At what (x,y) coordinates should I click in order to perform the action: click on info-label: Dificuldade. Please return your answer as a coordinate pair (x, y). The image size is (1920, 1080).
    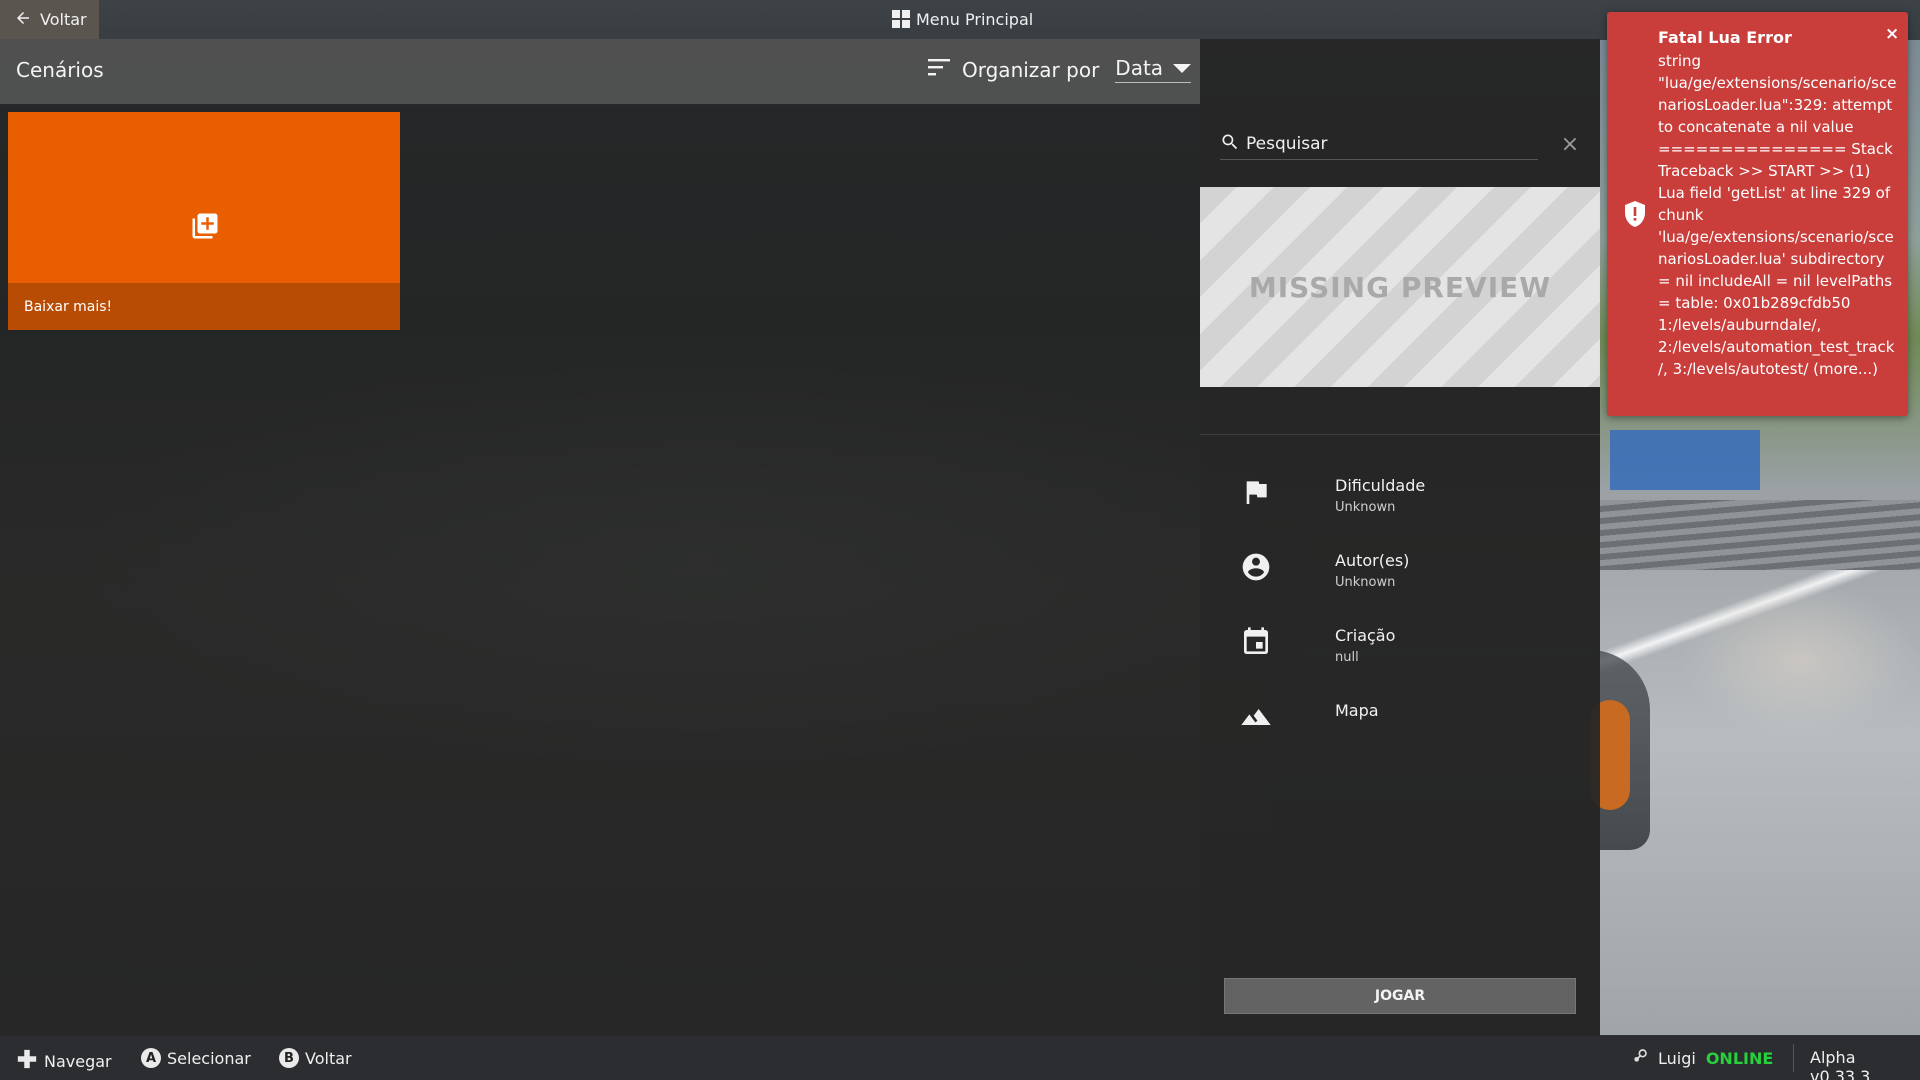
    Looking at the image, I should click on (1380, 485).